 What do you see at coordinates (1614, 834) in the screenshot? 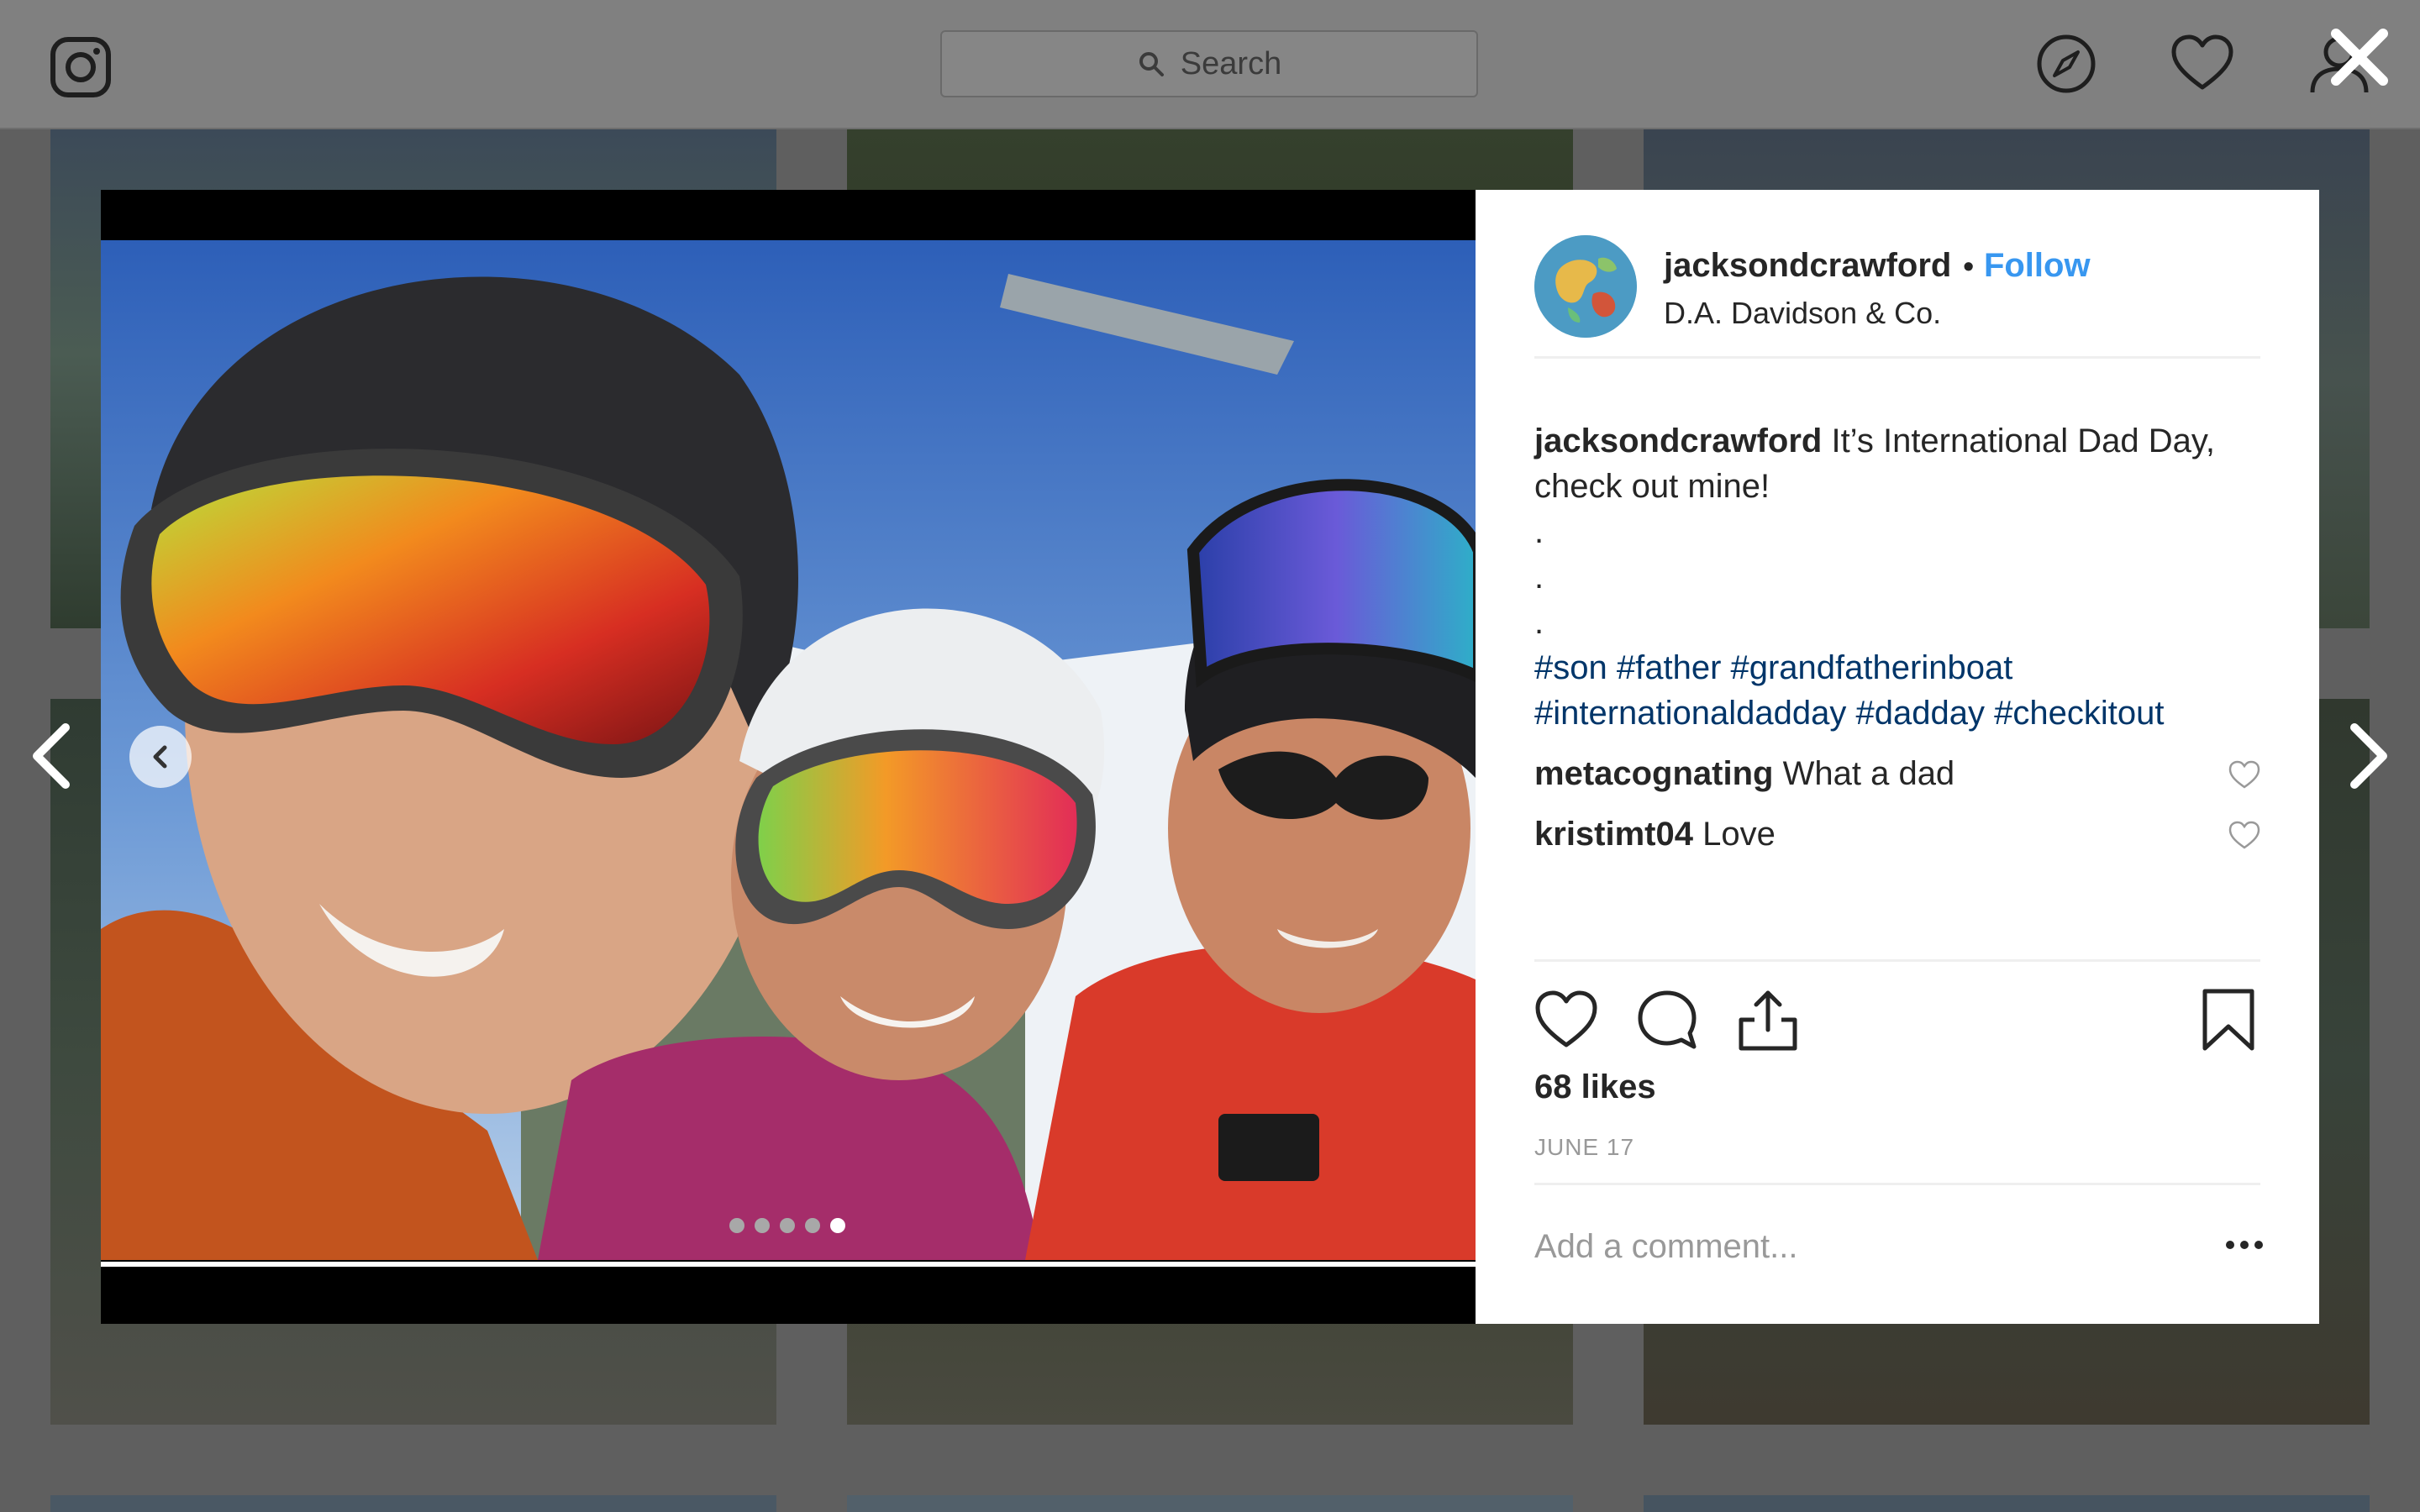
I see `comment-username: kristimt04` at bounding box center [1614, 834].